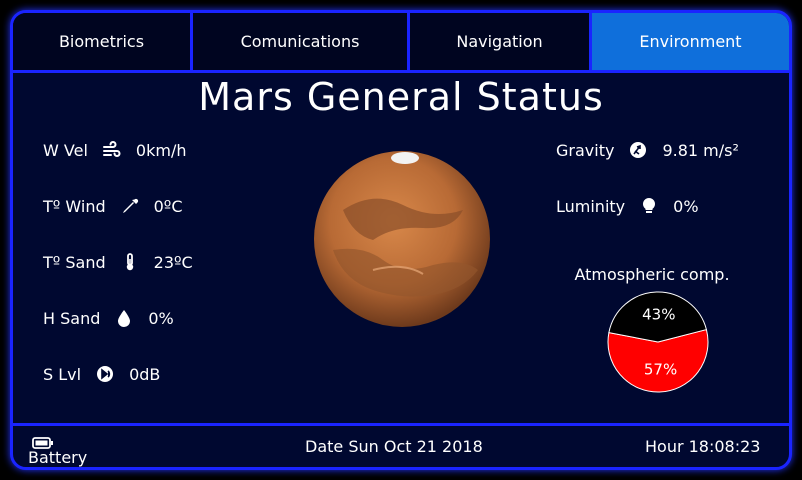 The height and width of the screenshot is (480, 802). What do you see at coordinates (118, 262) in the screenshot?
I see `reading-sand-temperature: Tº Sand 23ºC` at bounding box center [118, 262].